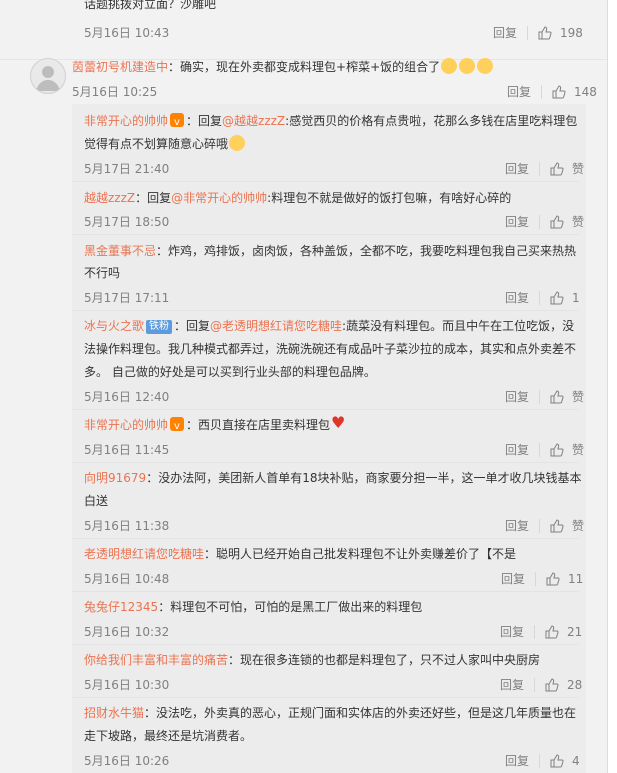  Describe the element at coordinates (542, 578) in the screenshot. I see `comment-actions: 回复 11` at that location.